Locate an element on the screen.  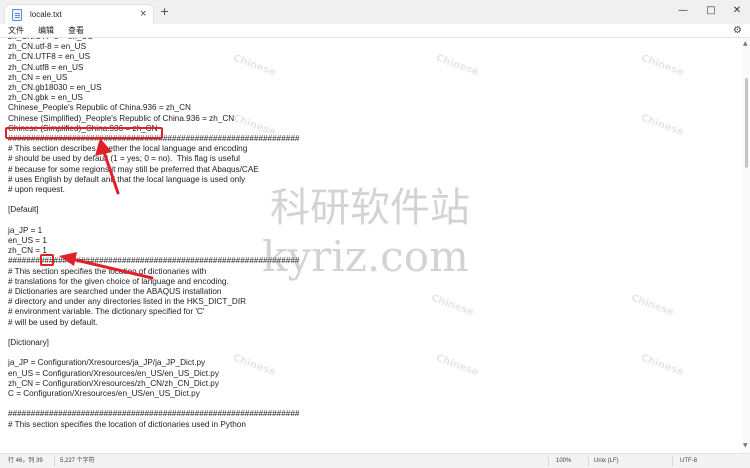
arrow-2-head is located at coordinates (68, 259).